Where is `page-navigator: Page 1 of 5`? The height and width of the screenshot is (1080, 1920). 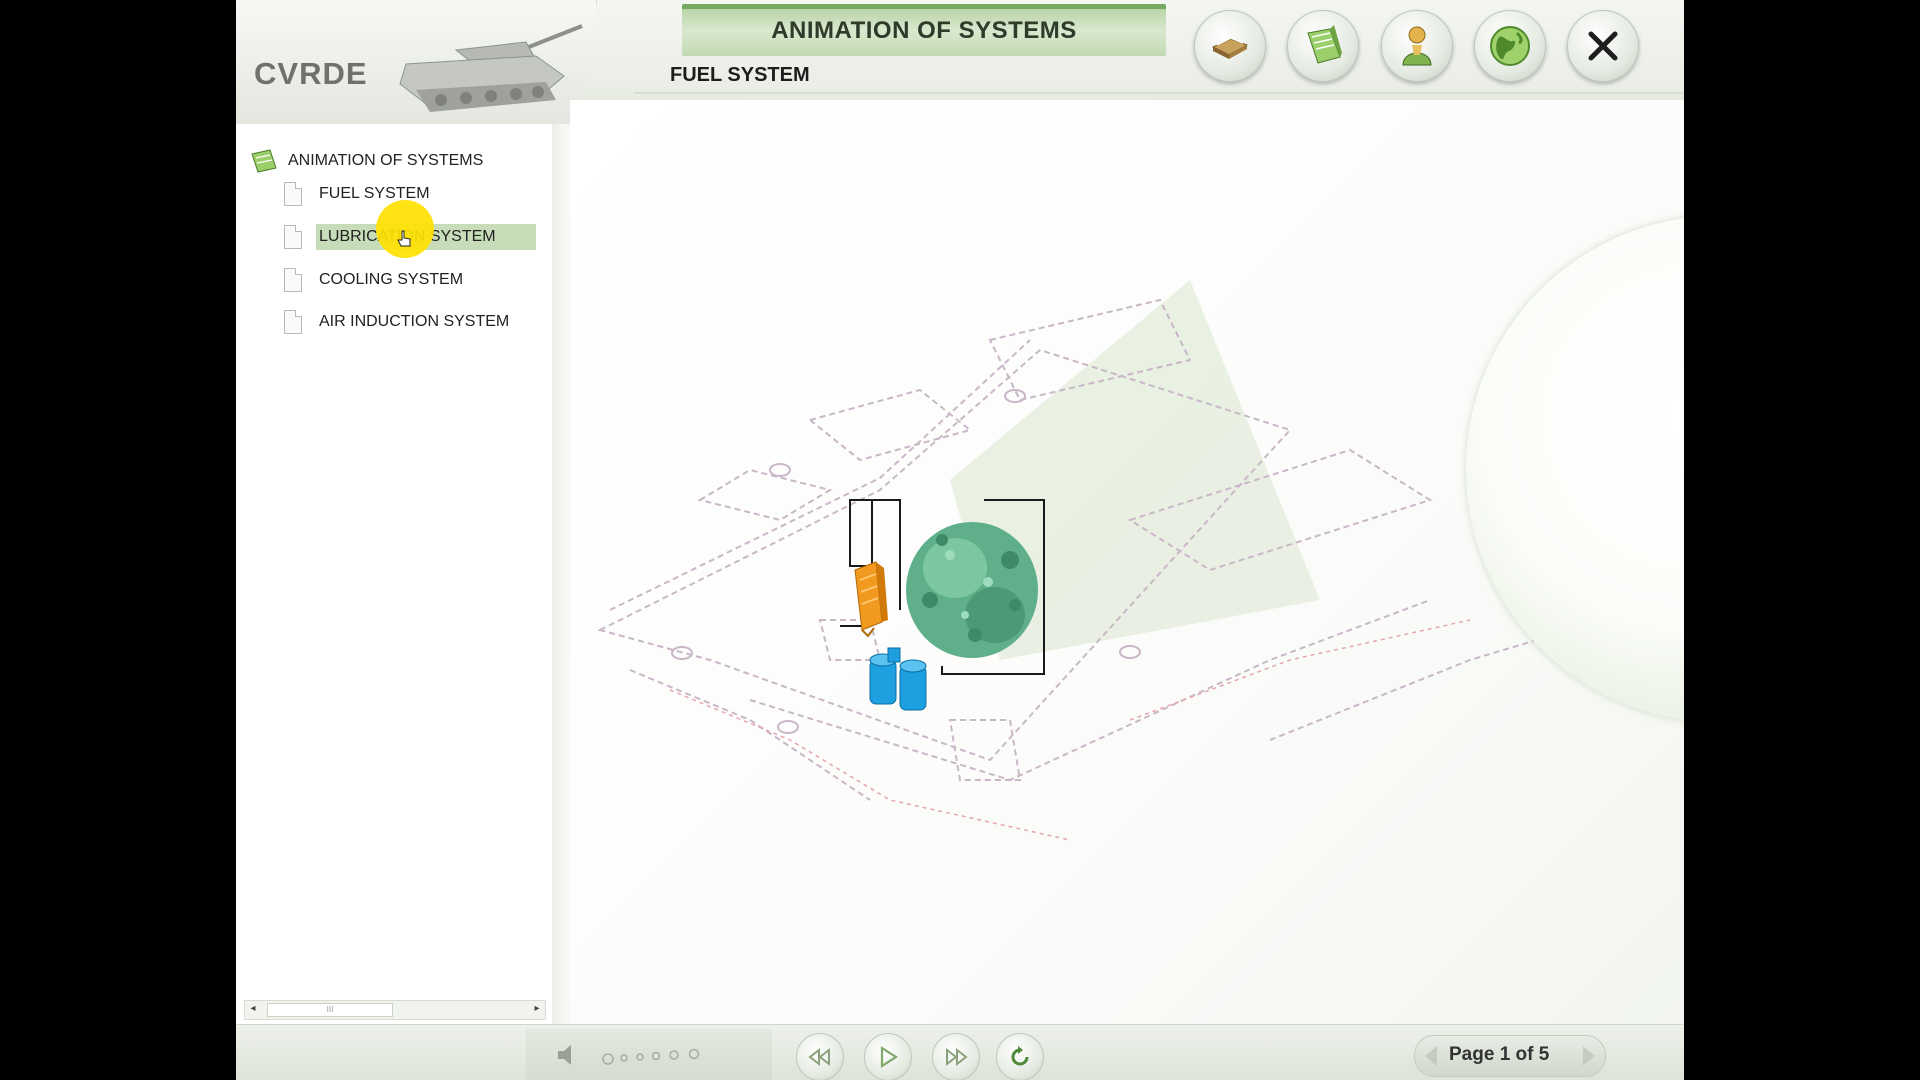
page-navigator: Page 1 of 5 is located at coordinates (1510, 1056).